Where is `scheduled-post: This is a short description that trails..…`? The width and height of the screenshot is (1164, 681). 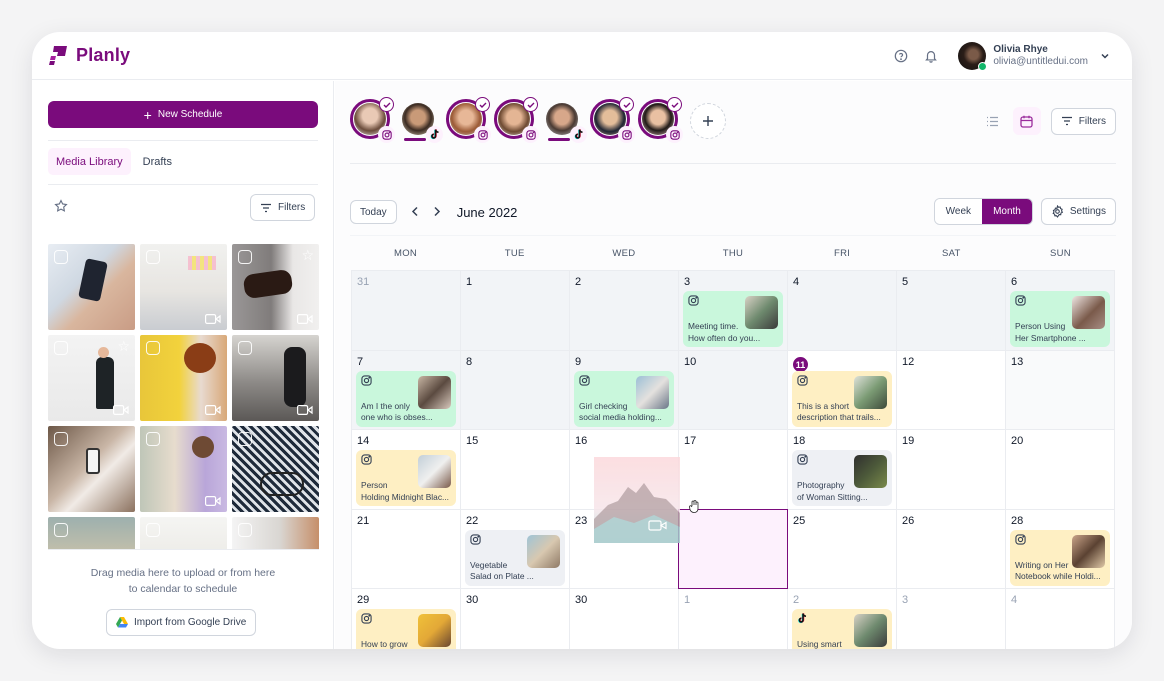
scheduled-post: This is a short description that trails..… is located at coordinates (842, 398).